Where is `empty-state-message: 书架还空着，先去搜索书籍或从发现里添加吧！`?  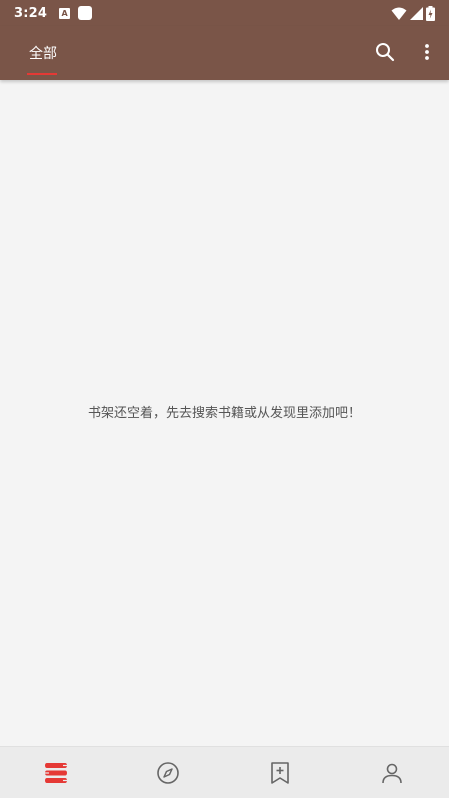
empty-state-message: 书架还空着，先去搜索书籍或从发现里添加吧！ is located at coordinates (224, 413).